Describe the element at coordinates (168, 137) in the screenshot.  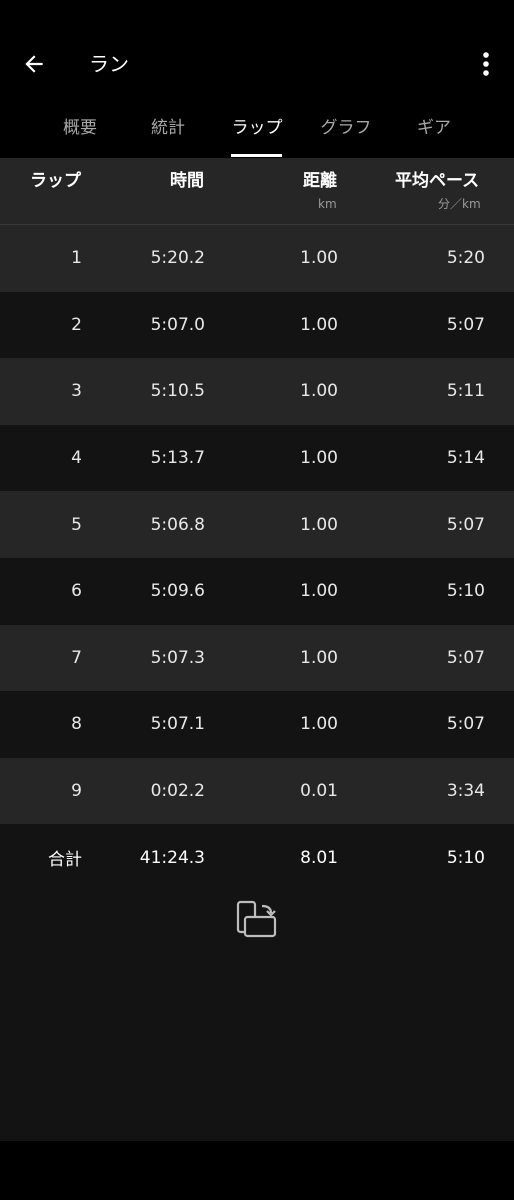
I see `tab-stats: 統計` at that location.